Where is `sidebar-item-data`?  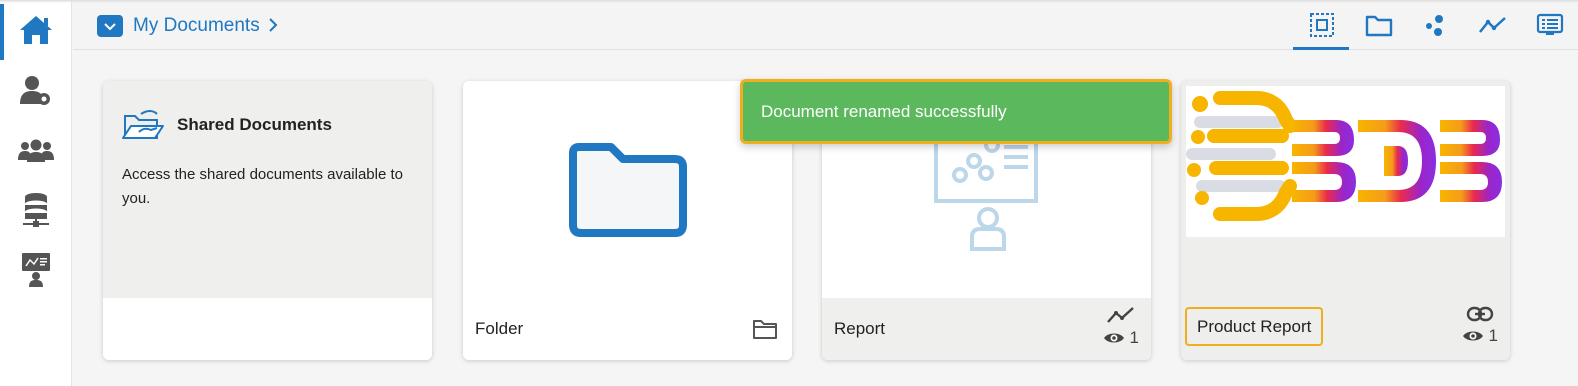 sidebar-item-data is located at coordinates (36, 210).